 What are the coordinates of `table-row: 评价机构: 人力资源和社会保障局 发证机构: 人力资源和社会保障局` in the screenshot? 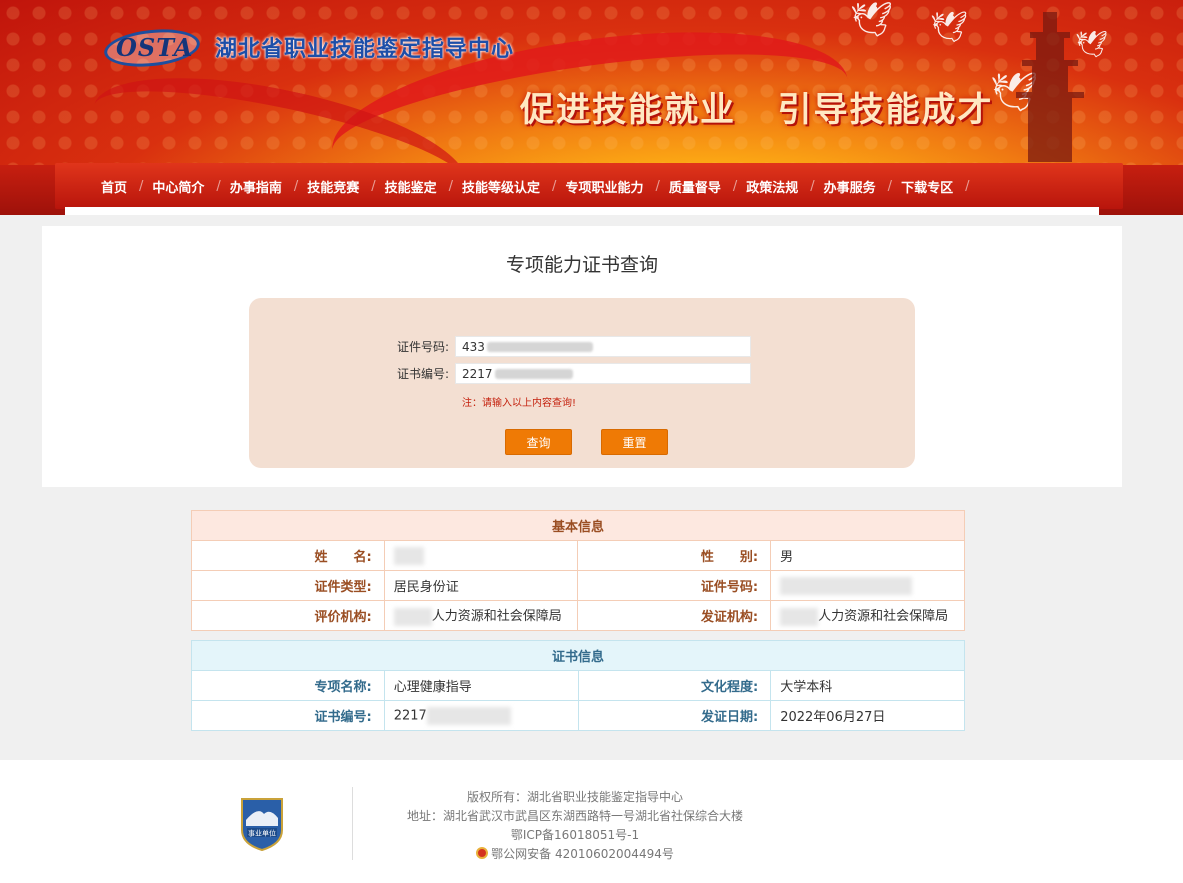 It's located at (578, 615).